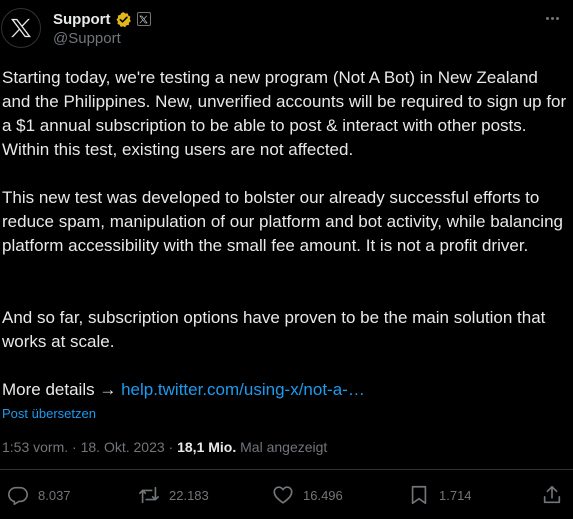  What do you see at coordinates (455, 495) in the screenshot?
I see `bookmark-count: 1.714` at bounding box center [455, 495].